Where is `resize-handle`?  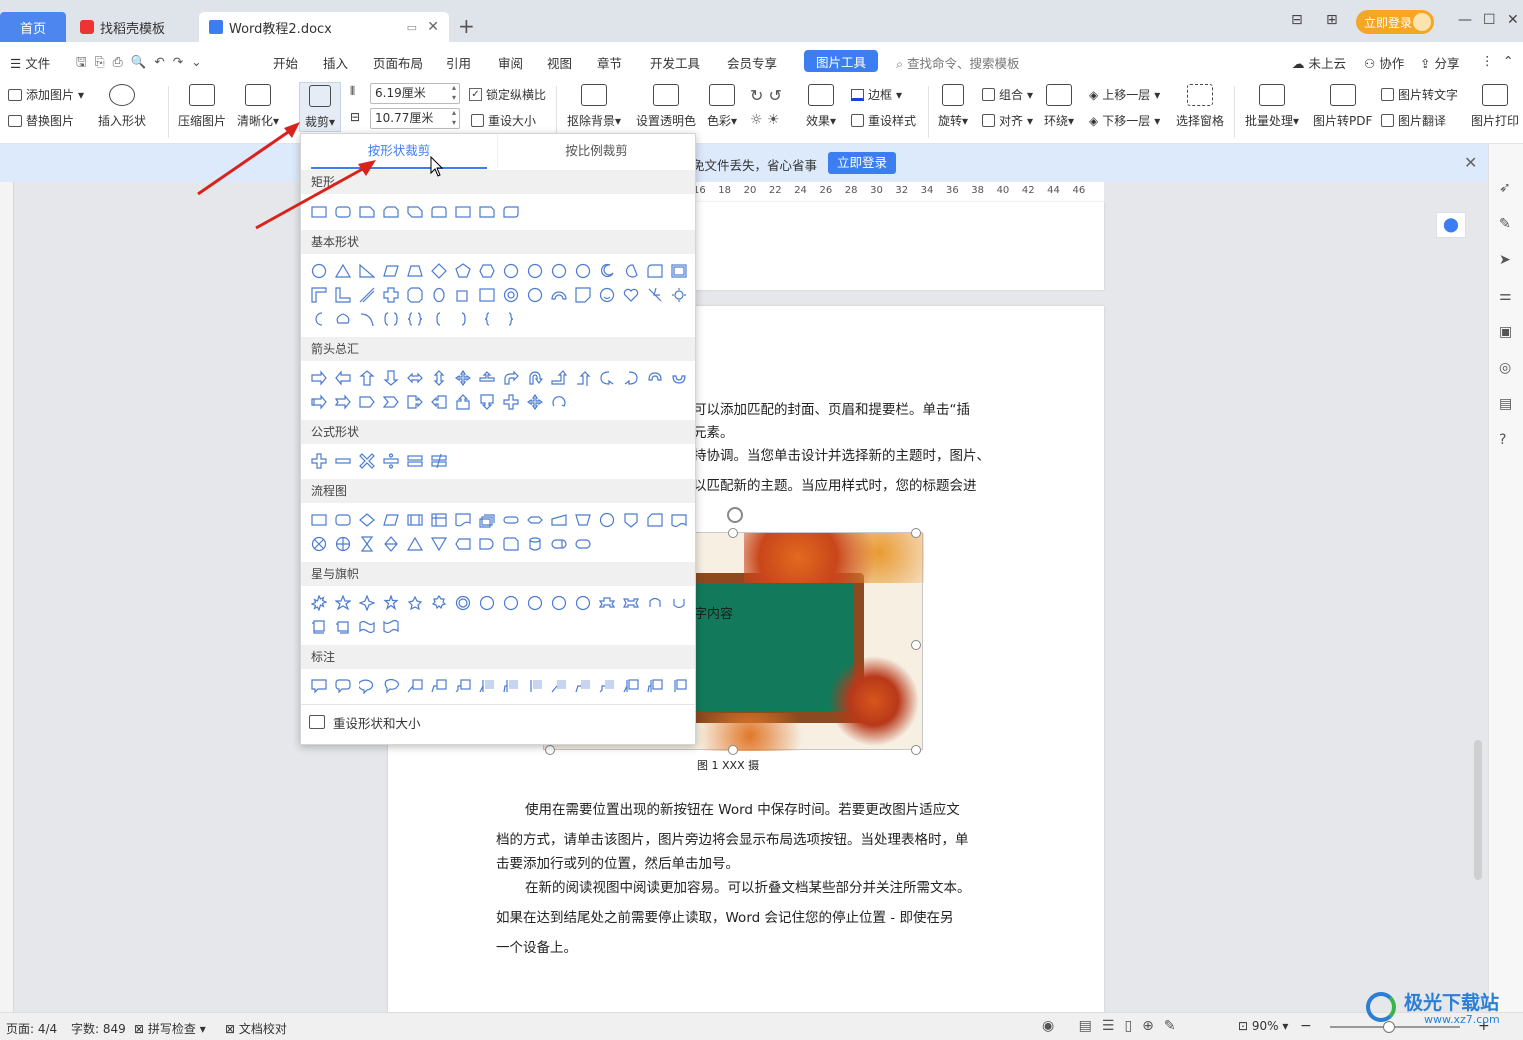
resize-handle is located at coordinates (916, 645).